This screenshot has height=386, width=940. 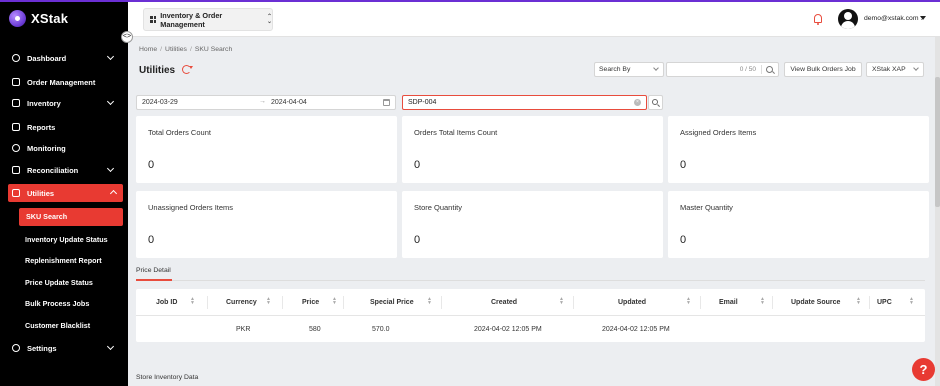 What do you see at coordinates (266, 224) in the screenshot?
I see `stat-card-unassigned-orders-items: Unassigned Orders Items 0` at bounding box center [266, 224].